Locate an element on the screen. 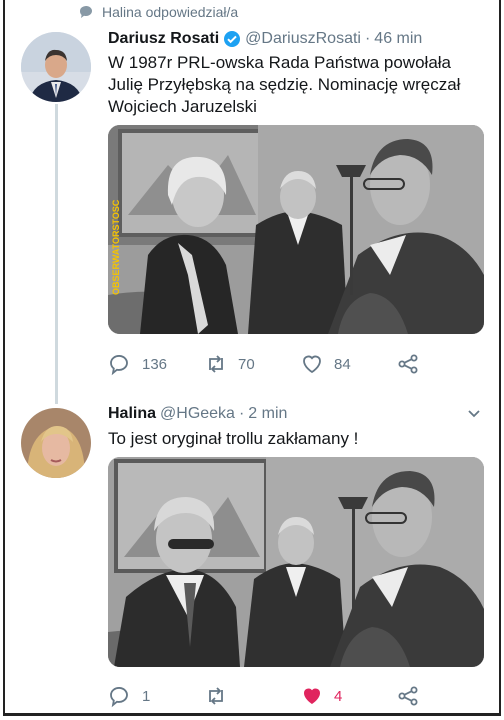  tweet-actions: 136 70 84 is located at coordinates (273, 364).